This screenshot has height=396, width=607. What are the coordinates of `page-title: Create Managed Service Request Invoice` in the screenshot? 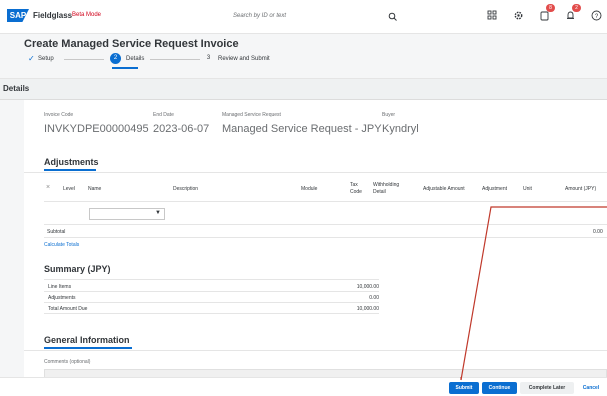 It's located at (131, 44).